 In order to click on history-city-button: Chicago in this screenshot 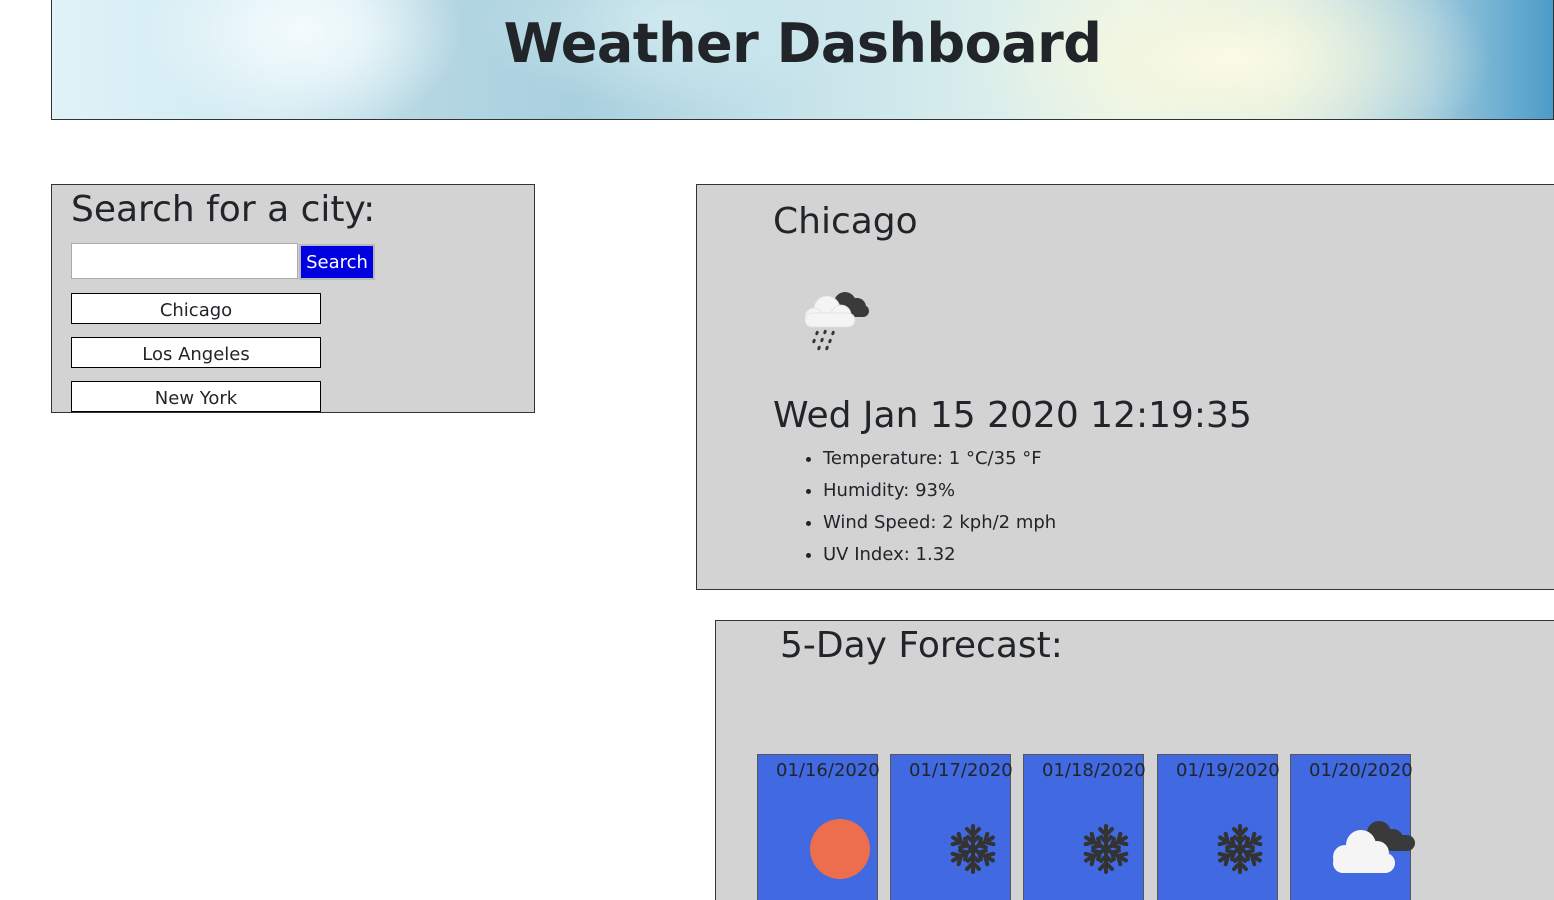, I will do `click(196, 308)`.